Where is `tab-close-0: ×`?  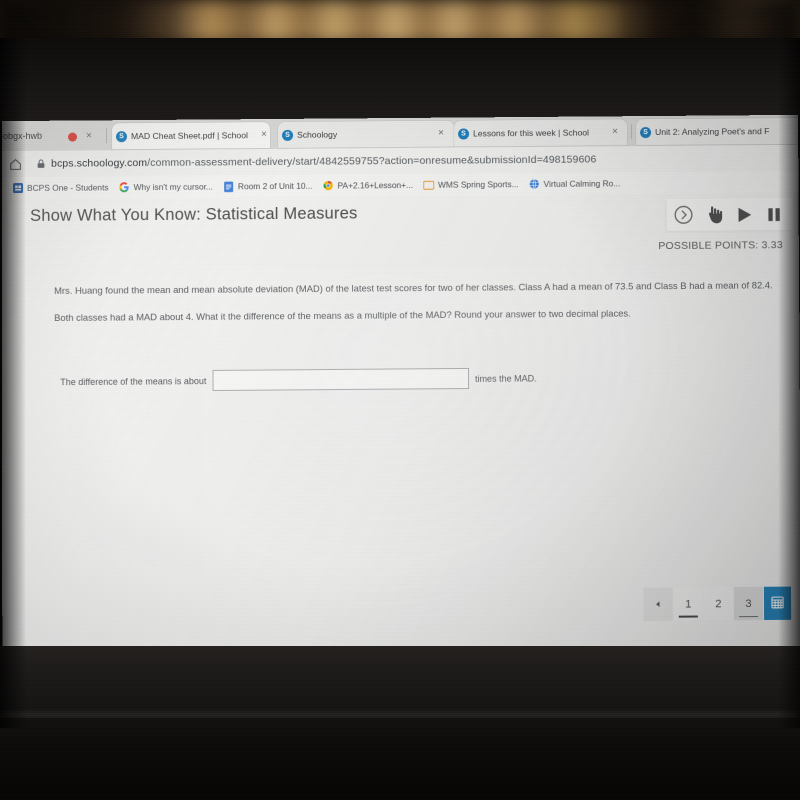
tab-close-0: × is located at coordinates (89, 135).